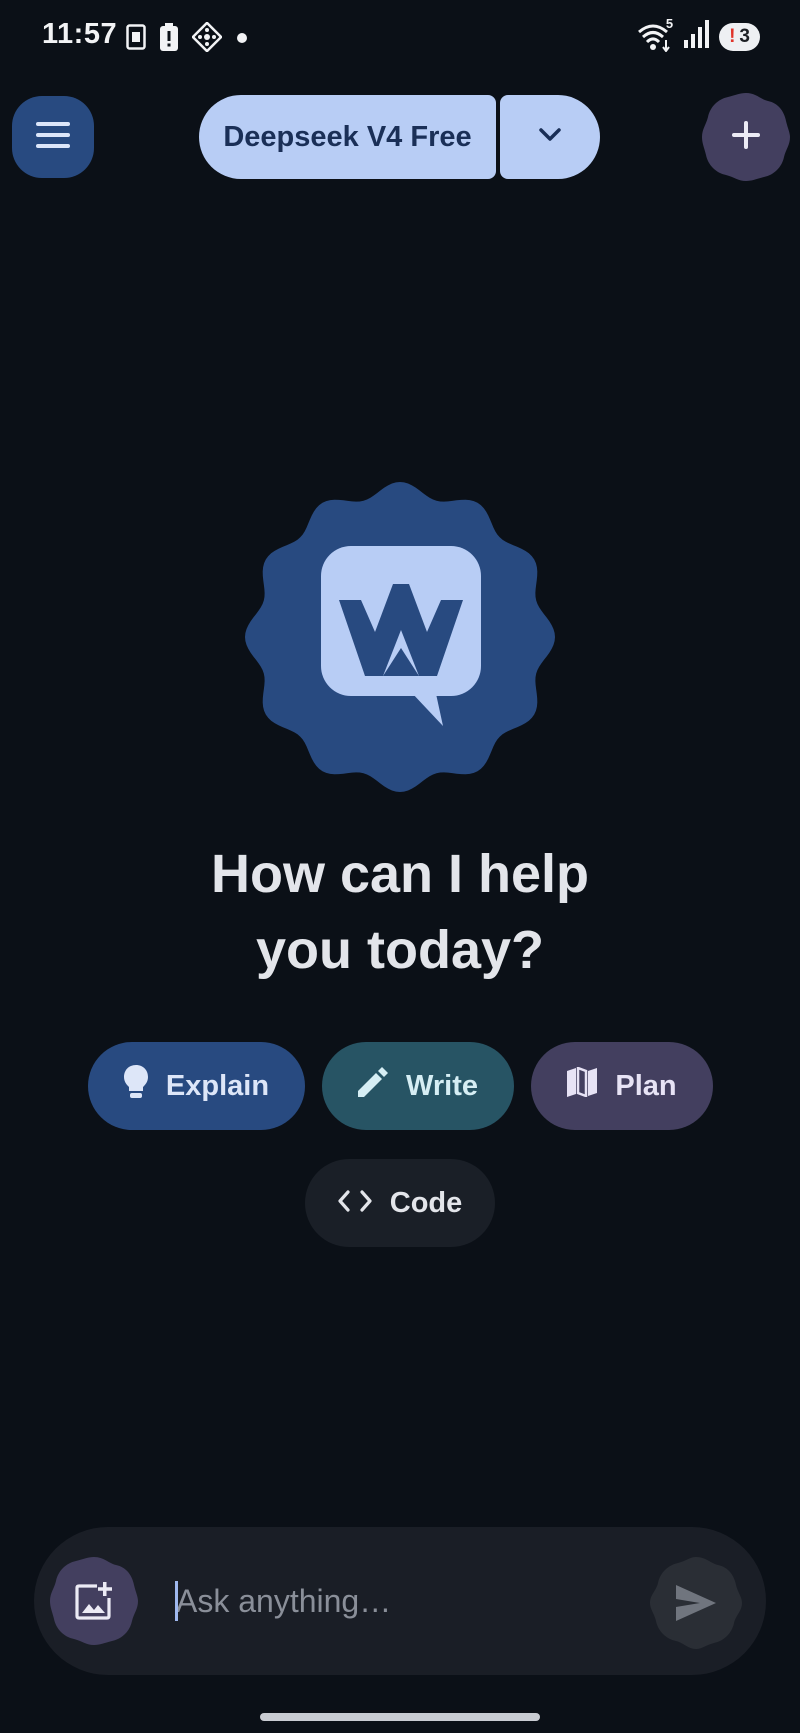 The width and height of the screenshot is (800, 1733). Describe the element at coordinates (696, 1605) in the screenshot. I see `send-icon` at that location.